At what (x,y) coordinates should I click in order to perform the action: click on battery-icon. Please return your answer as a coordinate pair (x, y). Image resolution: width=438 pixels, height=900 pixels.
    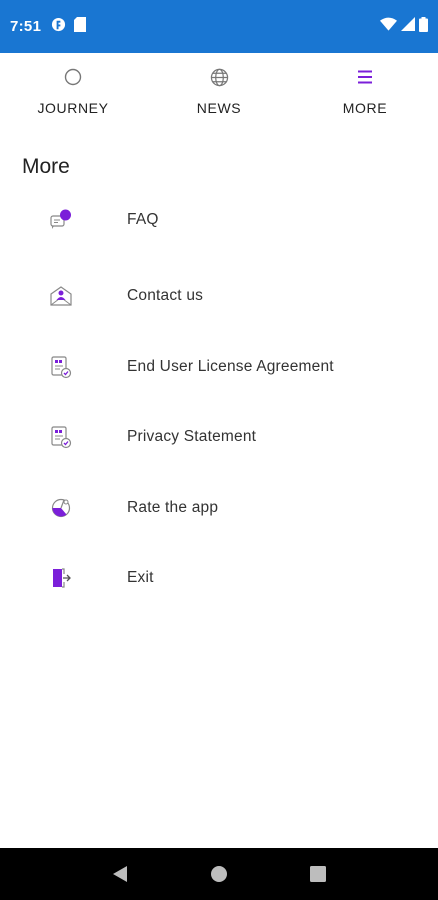
    Looking at the image, I should click on (423, 26).